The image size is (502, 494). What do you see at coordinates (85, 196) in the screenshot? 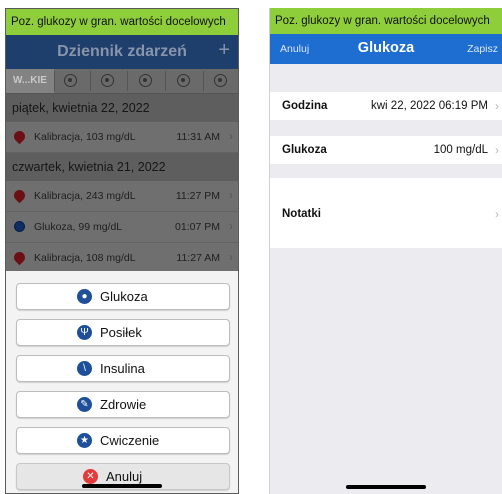
I see `event-description: Kalibracja, 243 mg/dL` at bounding box center [85, 196].